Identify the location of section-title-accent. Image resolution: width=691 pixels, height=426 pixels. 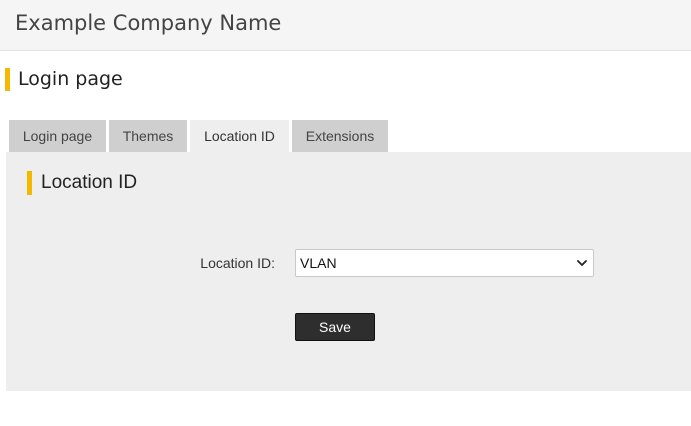
(29, 183).